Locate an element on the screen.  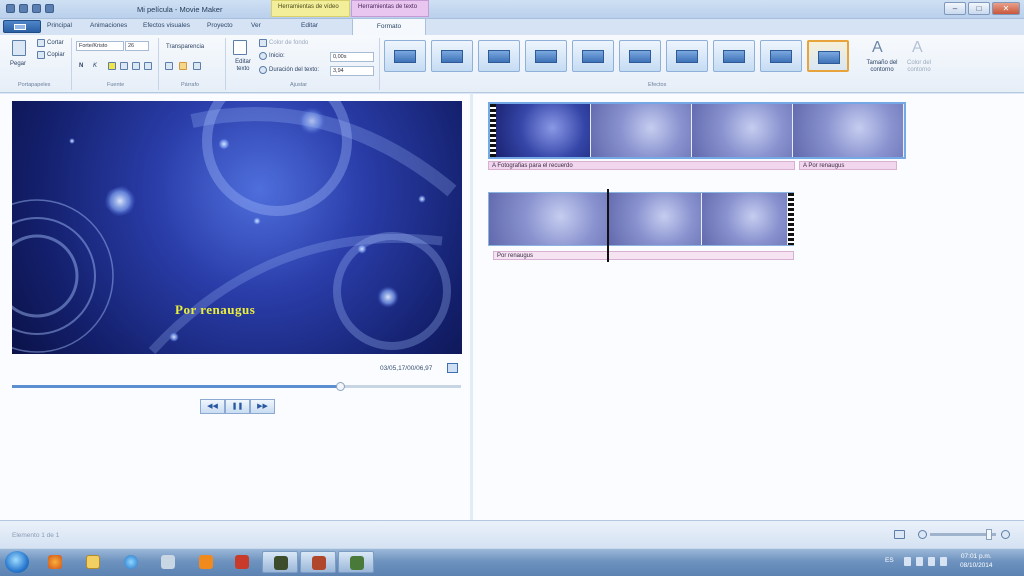
duration-icon is located at coordinates (263, 70).